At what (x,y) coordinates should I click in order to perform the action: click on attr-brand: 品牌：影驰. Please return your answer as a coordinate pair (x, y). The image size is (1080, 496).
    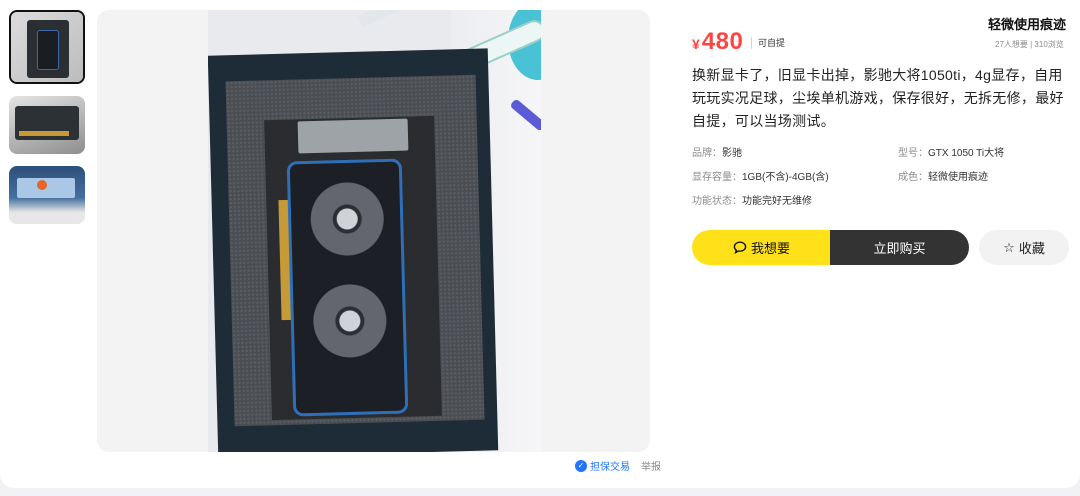
    Looking at the image, I should click on (717, 153).